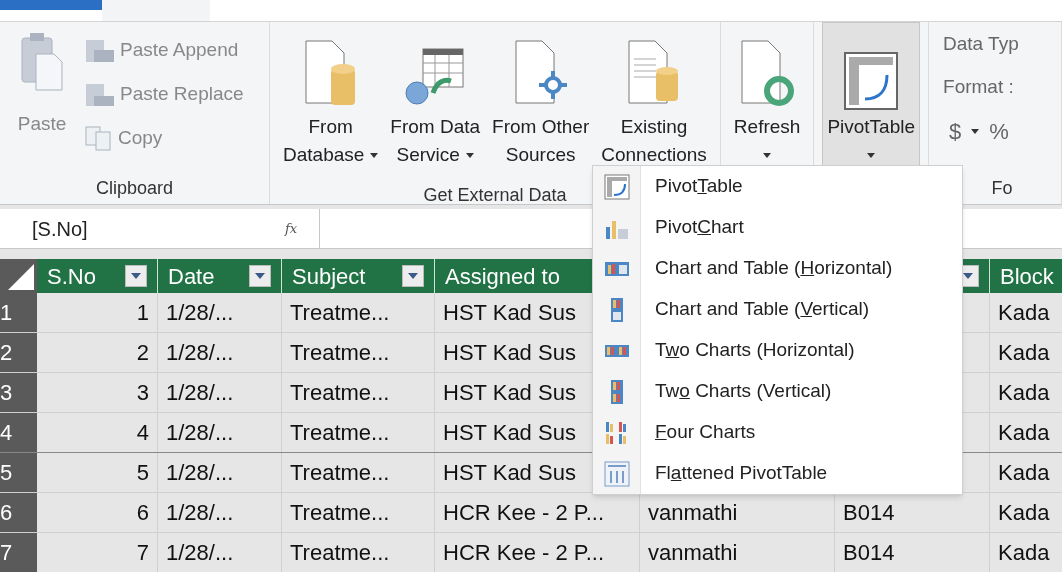  I want to click on column-title: S.No, so click(71, 276).